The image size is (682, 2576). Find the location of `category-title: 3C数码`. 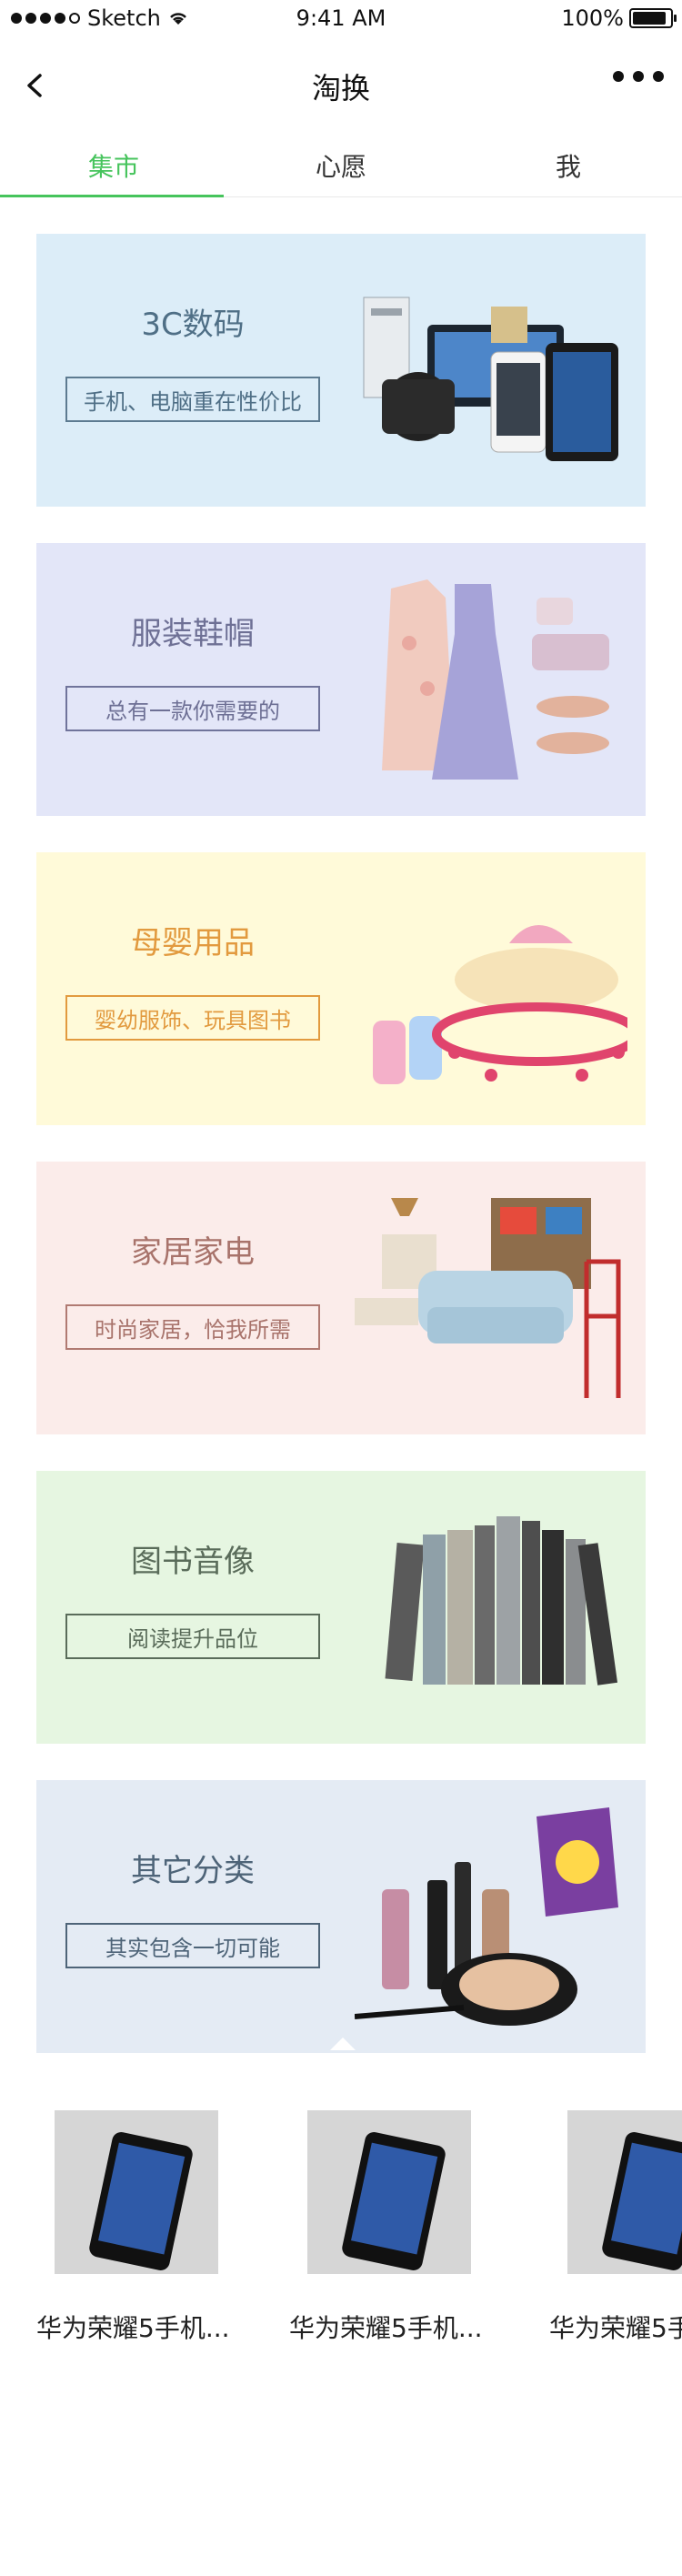

category-title: 3C数码 is located at coordinates (193, 325).